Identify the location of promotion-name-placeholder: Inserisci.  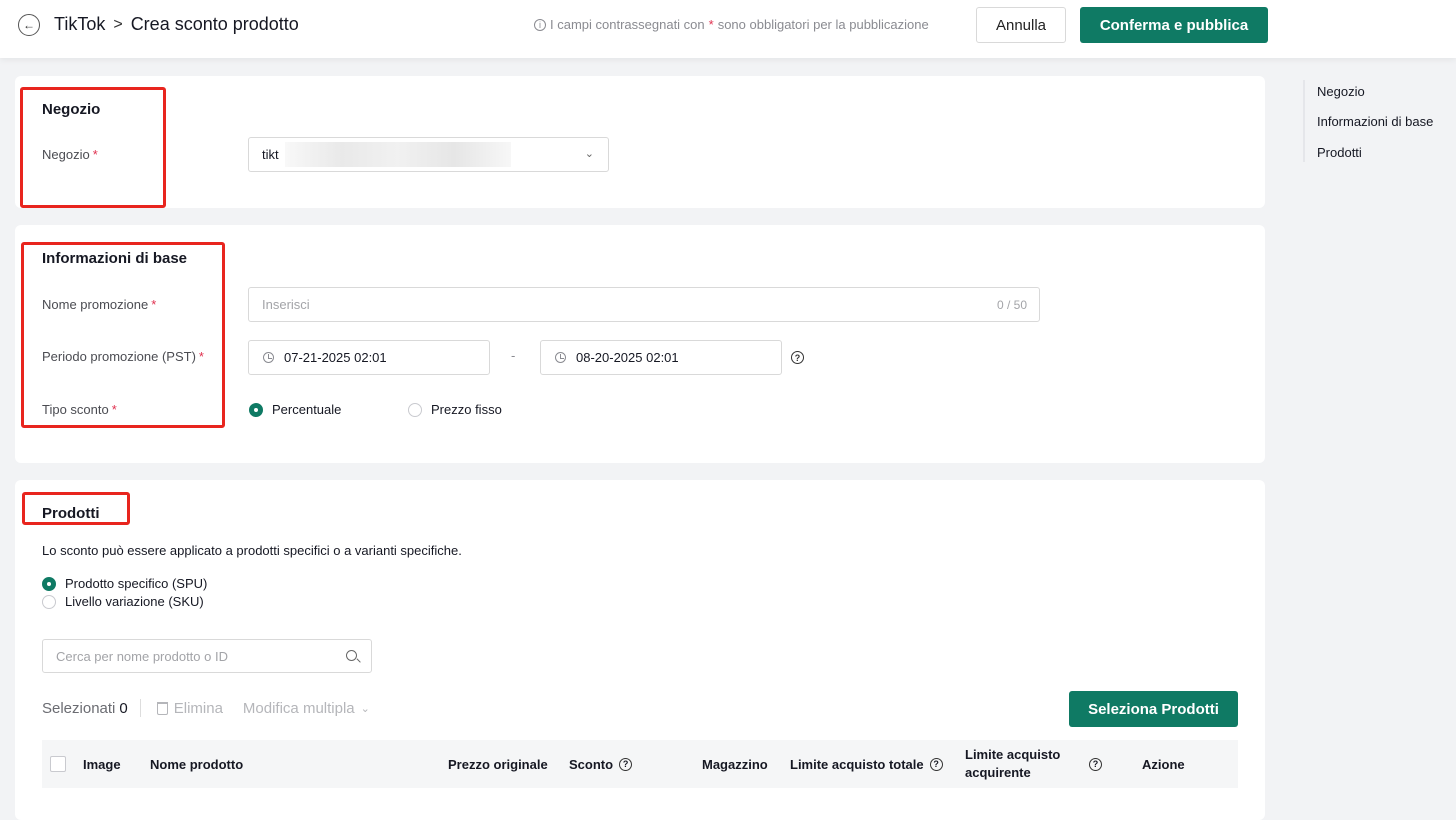
(286, 304).